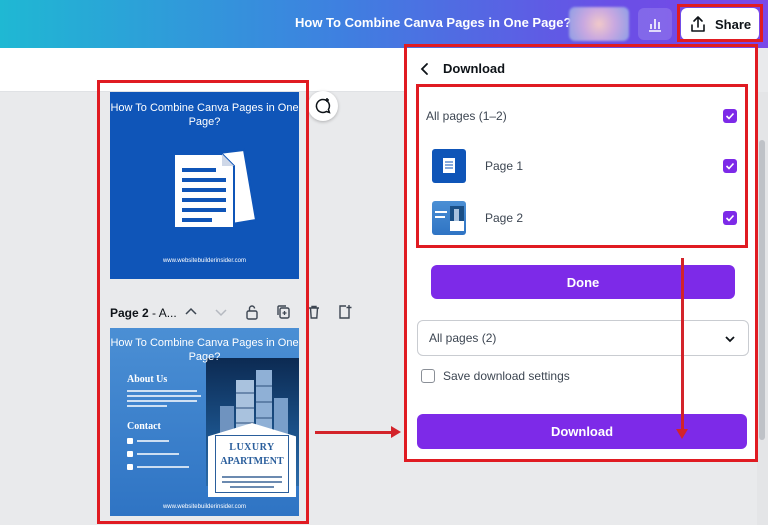 This screenshot has width=768, height=525. What do you see at coordinates (720, 23) in the screenshot?
I see `share-highlight-box` at bounding box center [720, 23].